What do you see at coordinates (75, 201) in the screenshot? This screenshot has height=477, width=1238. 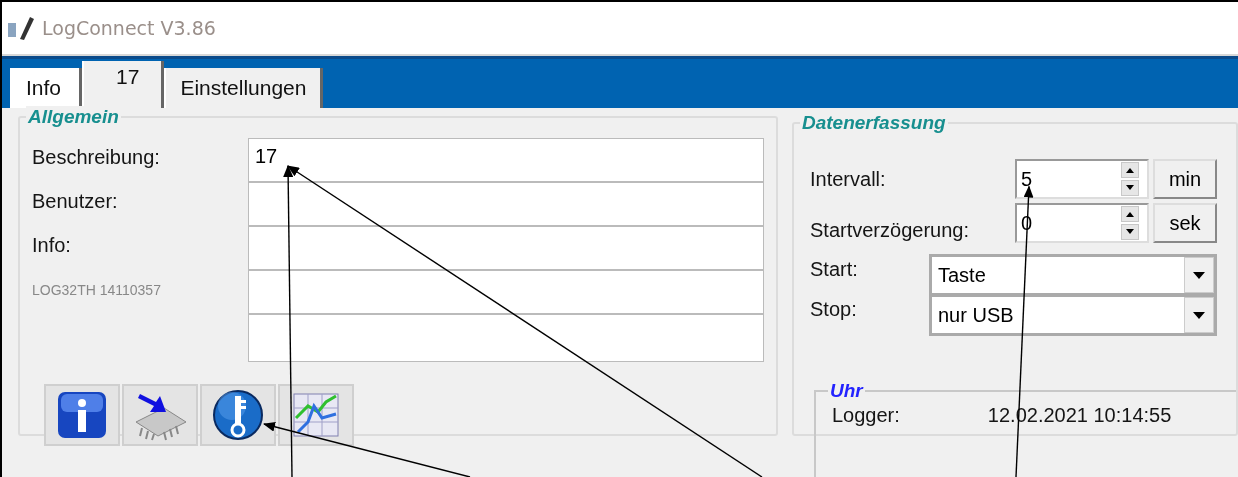 I see `field-label: Benutzer:` at bounding box center [75, 201].